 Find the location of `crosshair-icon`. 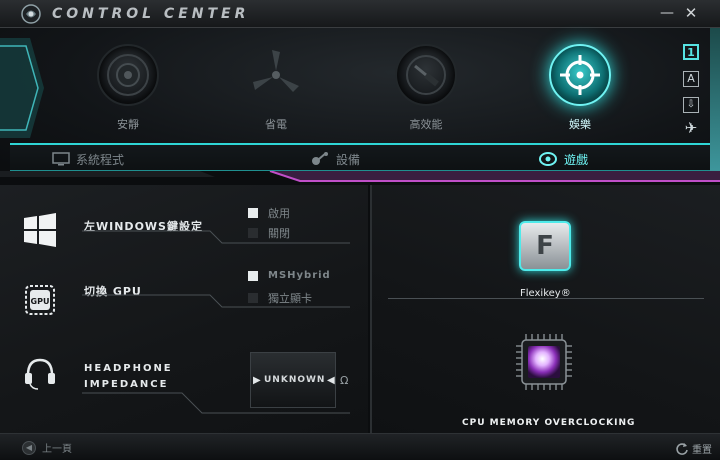

crosshair-icon is located at coordinates (580, 75).